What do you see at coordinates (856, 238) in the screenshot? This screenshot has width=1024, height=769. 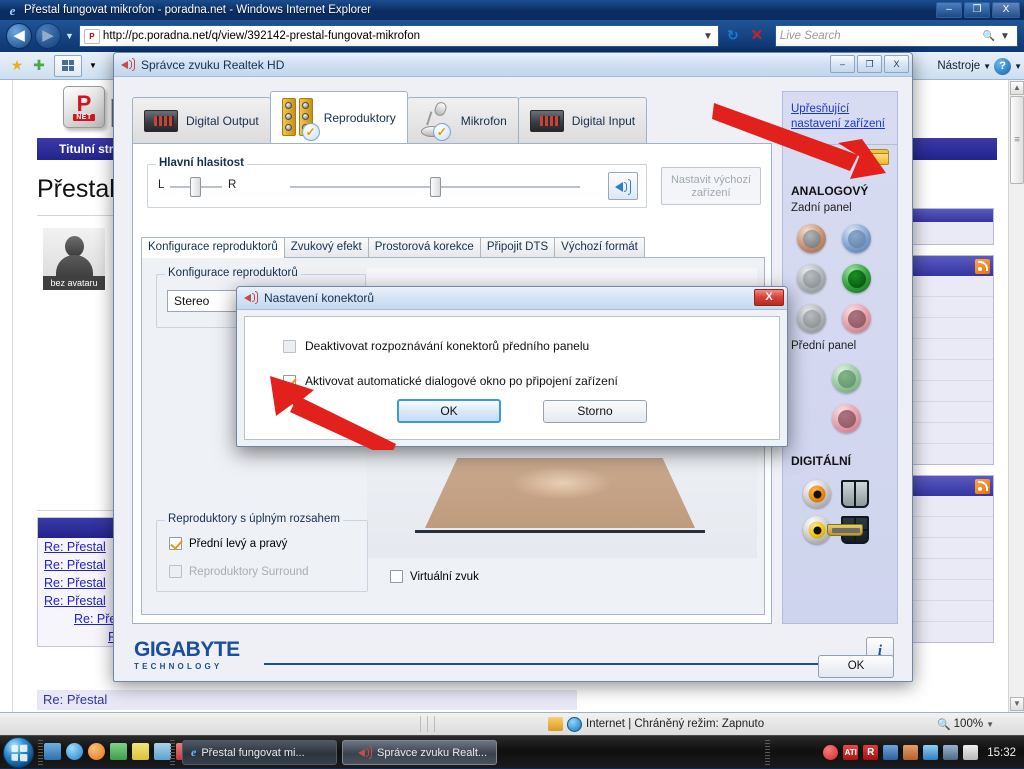 I see `jack-blue` at bounding box center [856, 238].